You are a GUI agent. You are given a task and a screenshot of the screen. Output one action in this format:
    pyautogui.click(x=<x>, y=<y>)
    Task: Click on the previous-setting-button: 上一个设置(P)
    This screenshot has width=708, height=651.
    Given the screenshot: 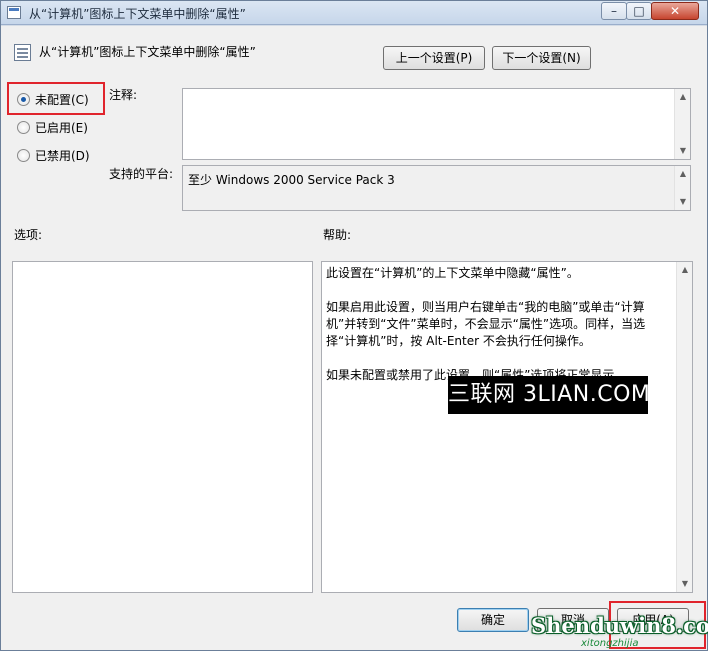 What is the action you would take?
    pyautogui.click(x=434, y=58)
    